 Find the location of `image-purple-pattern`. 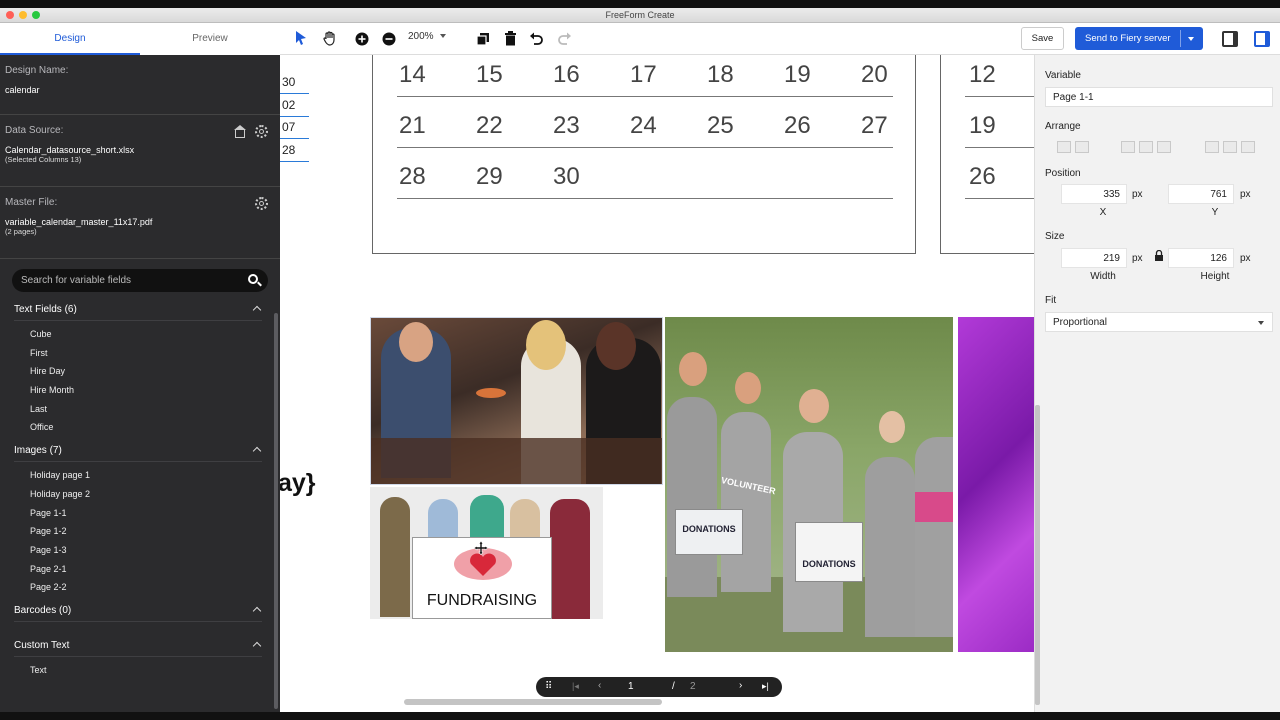

image-purple-pattern is located at coordinates (996, 484).